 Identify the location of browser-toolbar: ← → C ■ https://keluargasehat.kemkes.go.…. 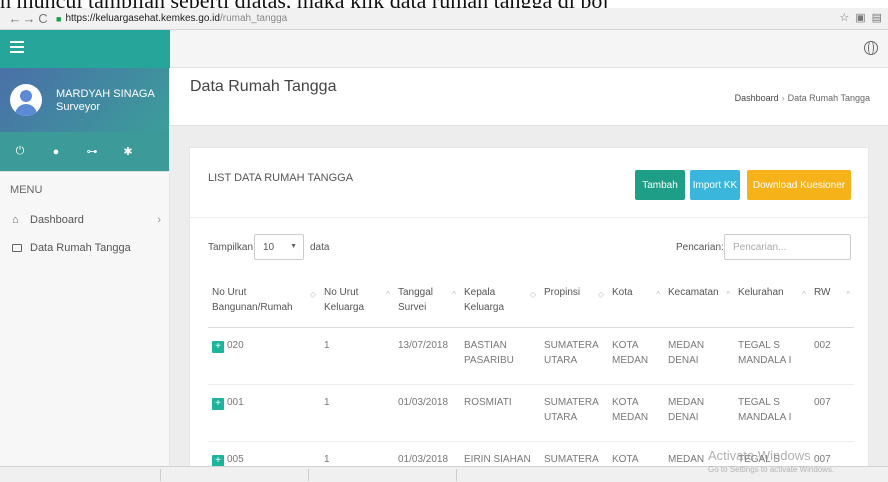
(444, 19).